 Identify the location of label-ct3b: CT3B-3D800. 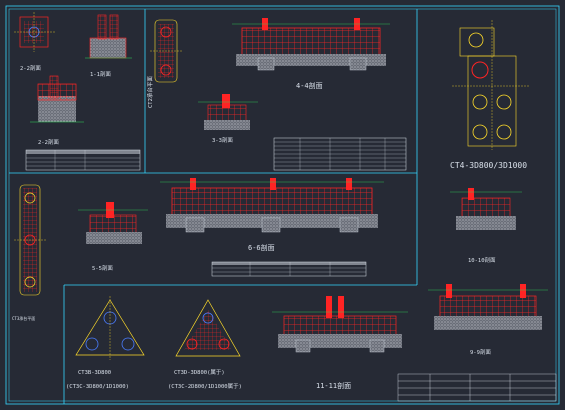
(94, 373).